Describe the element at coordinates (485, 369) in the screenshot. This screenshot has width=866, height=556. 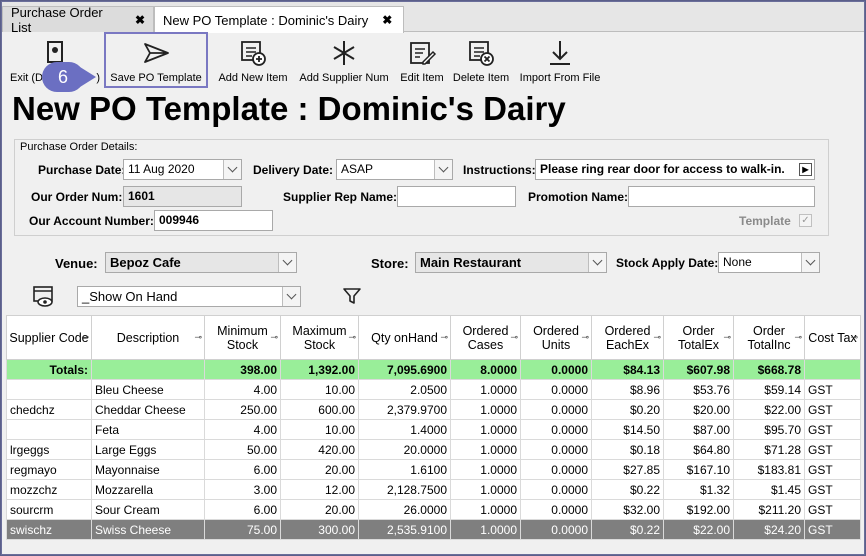
I see `table-cell: 8.0000` at that location.